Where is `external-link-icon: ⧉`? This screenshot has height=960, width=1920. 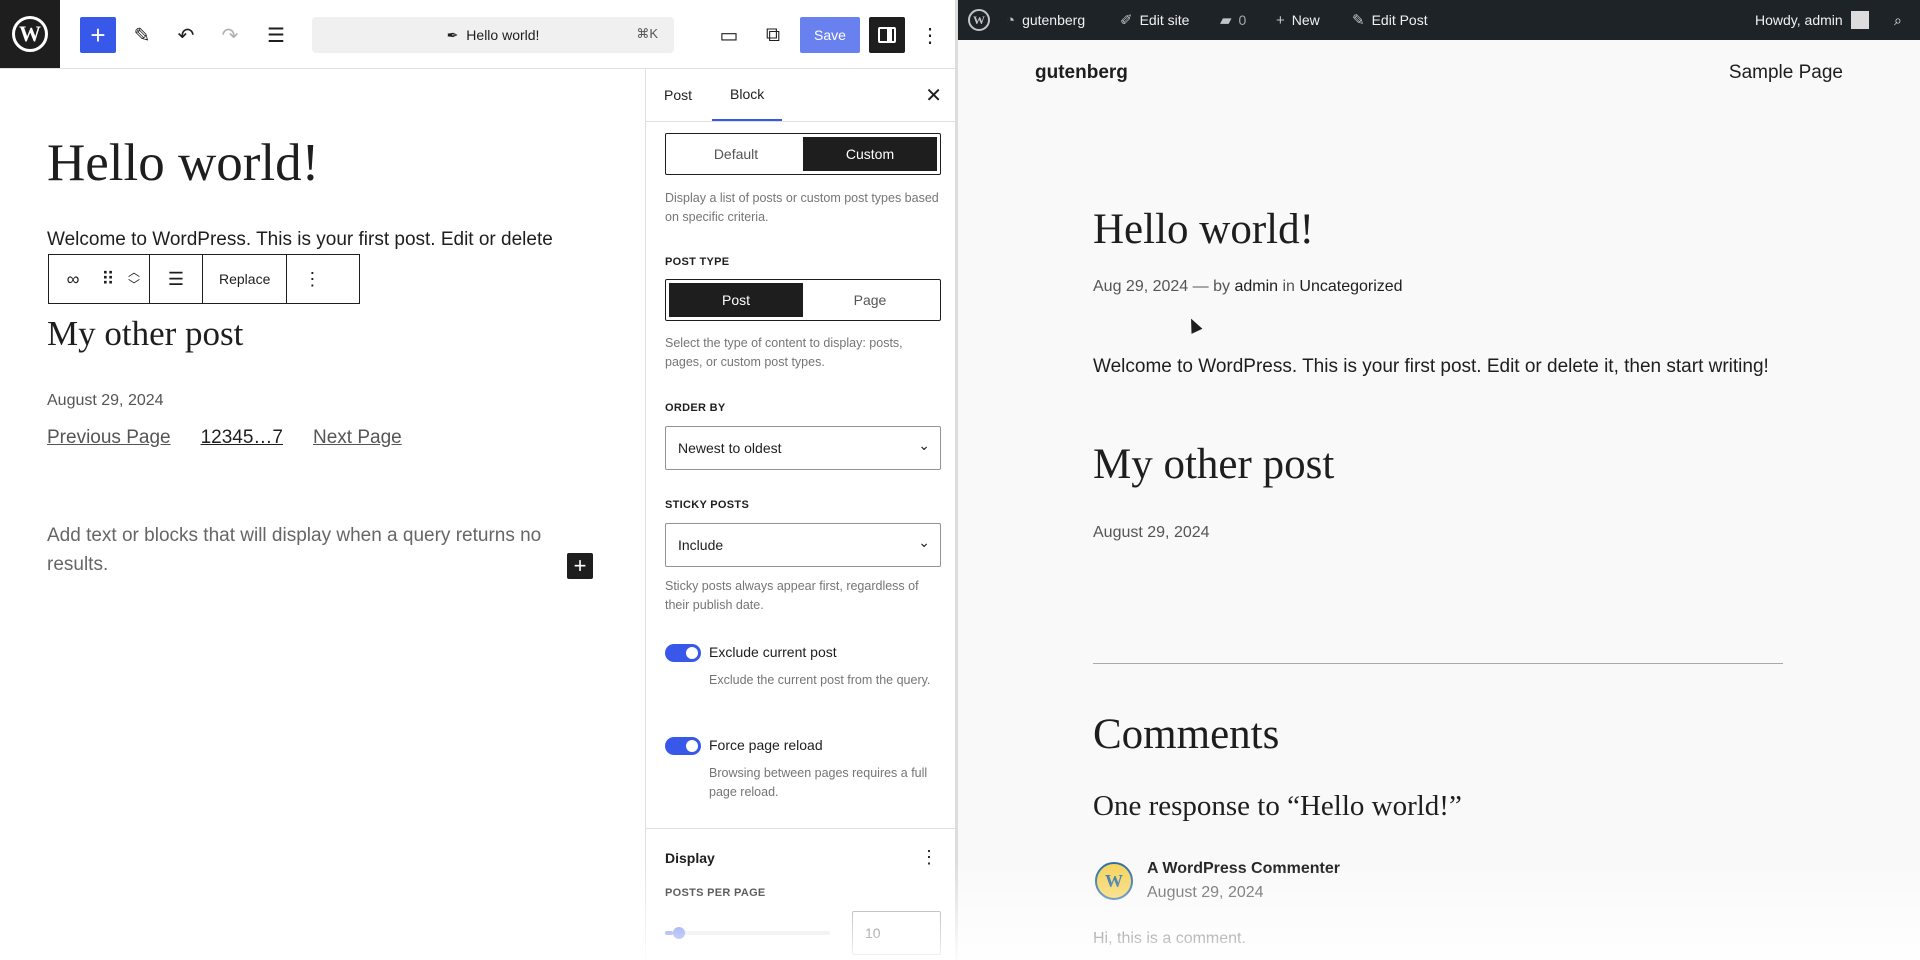 external-link-icon: ⧉ is located at coordinates (773, 34).